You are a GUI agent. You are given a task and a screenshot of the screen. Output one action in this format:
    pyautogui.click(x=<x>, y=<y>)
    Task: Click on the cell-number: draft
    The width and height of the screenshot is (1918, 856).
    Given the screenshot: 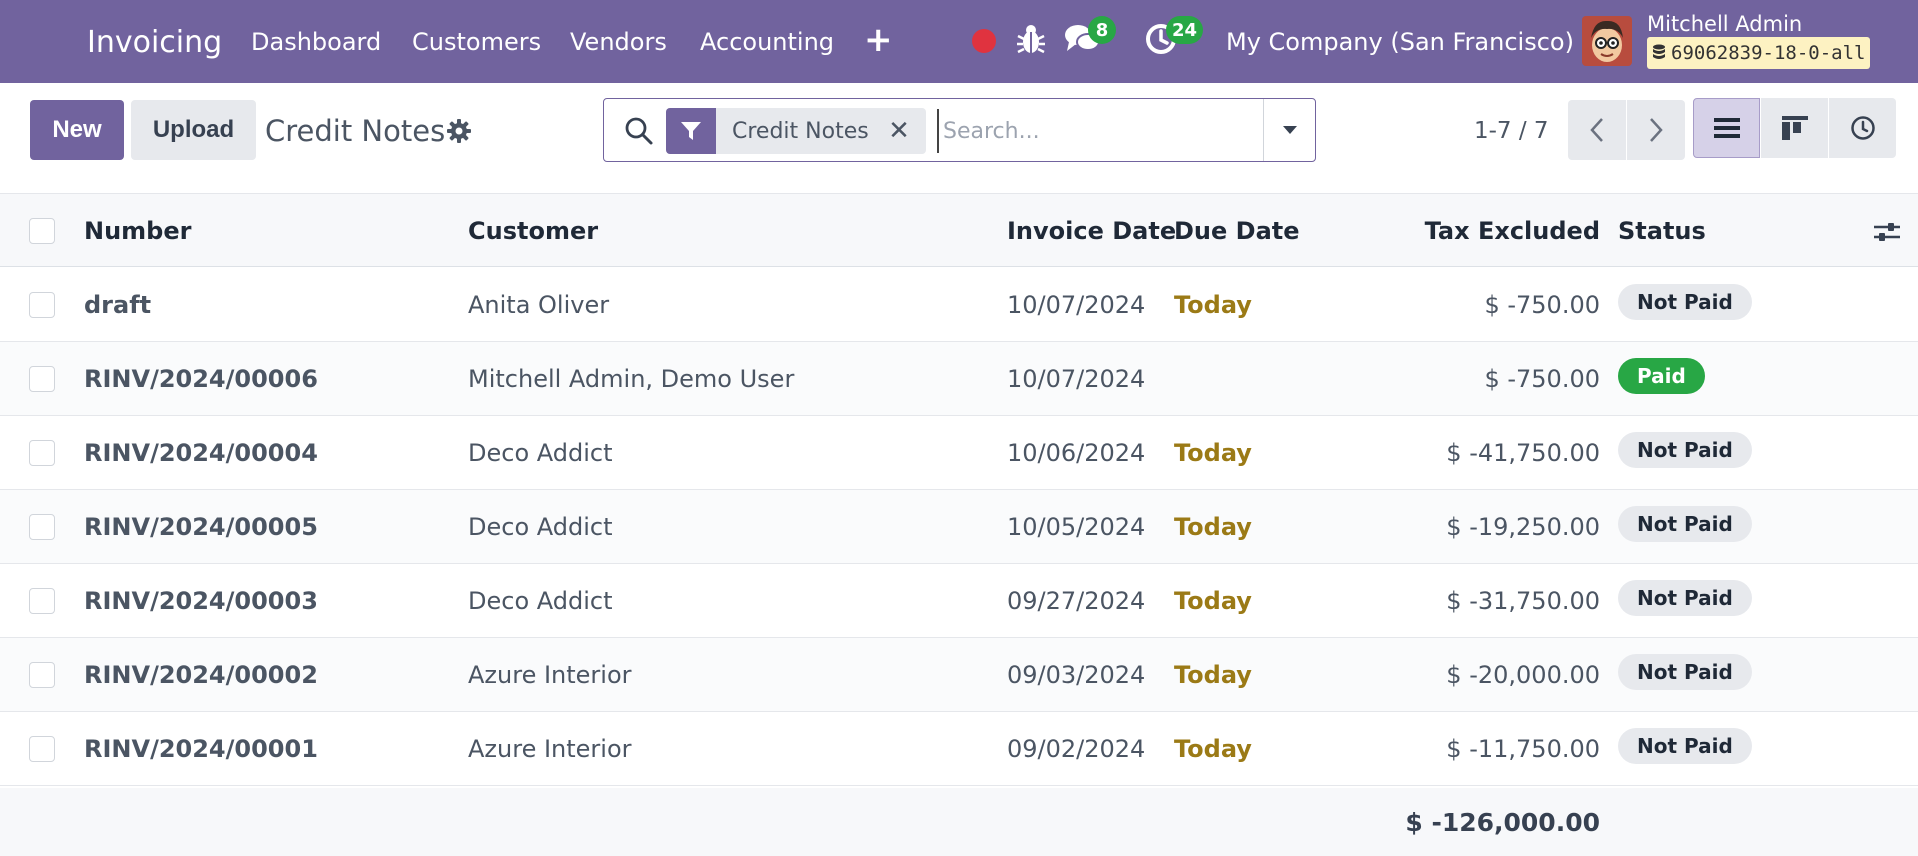 What is the action you would take?
    pyautogui.click(x=118, y=305)
    